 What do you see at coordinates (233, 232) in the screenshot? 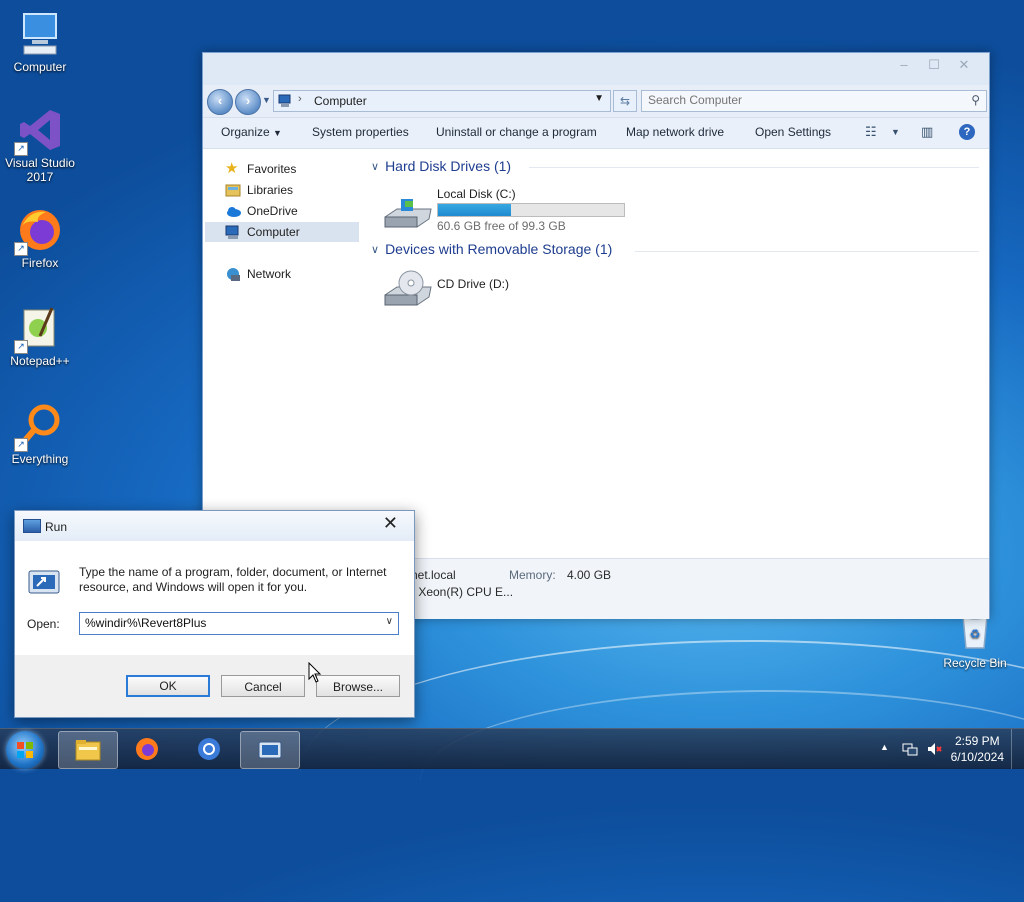
I see `computer-small-icon` at bounding box center [233, 232].